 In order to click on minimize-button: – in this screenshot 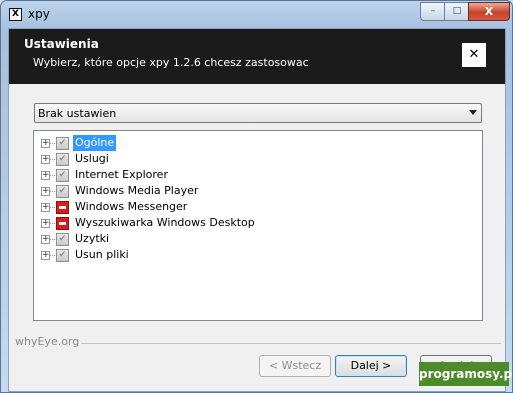, I will do `click(433, 11)`.